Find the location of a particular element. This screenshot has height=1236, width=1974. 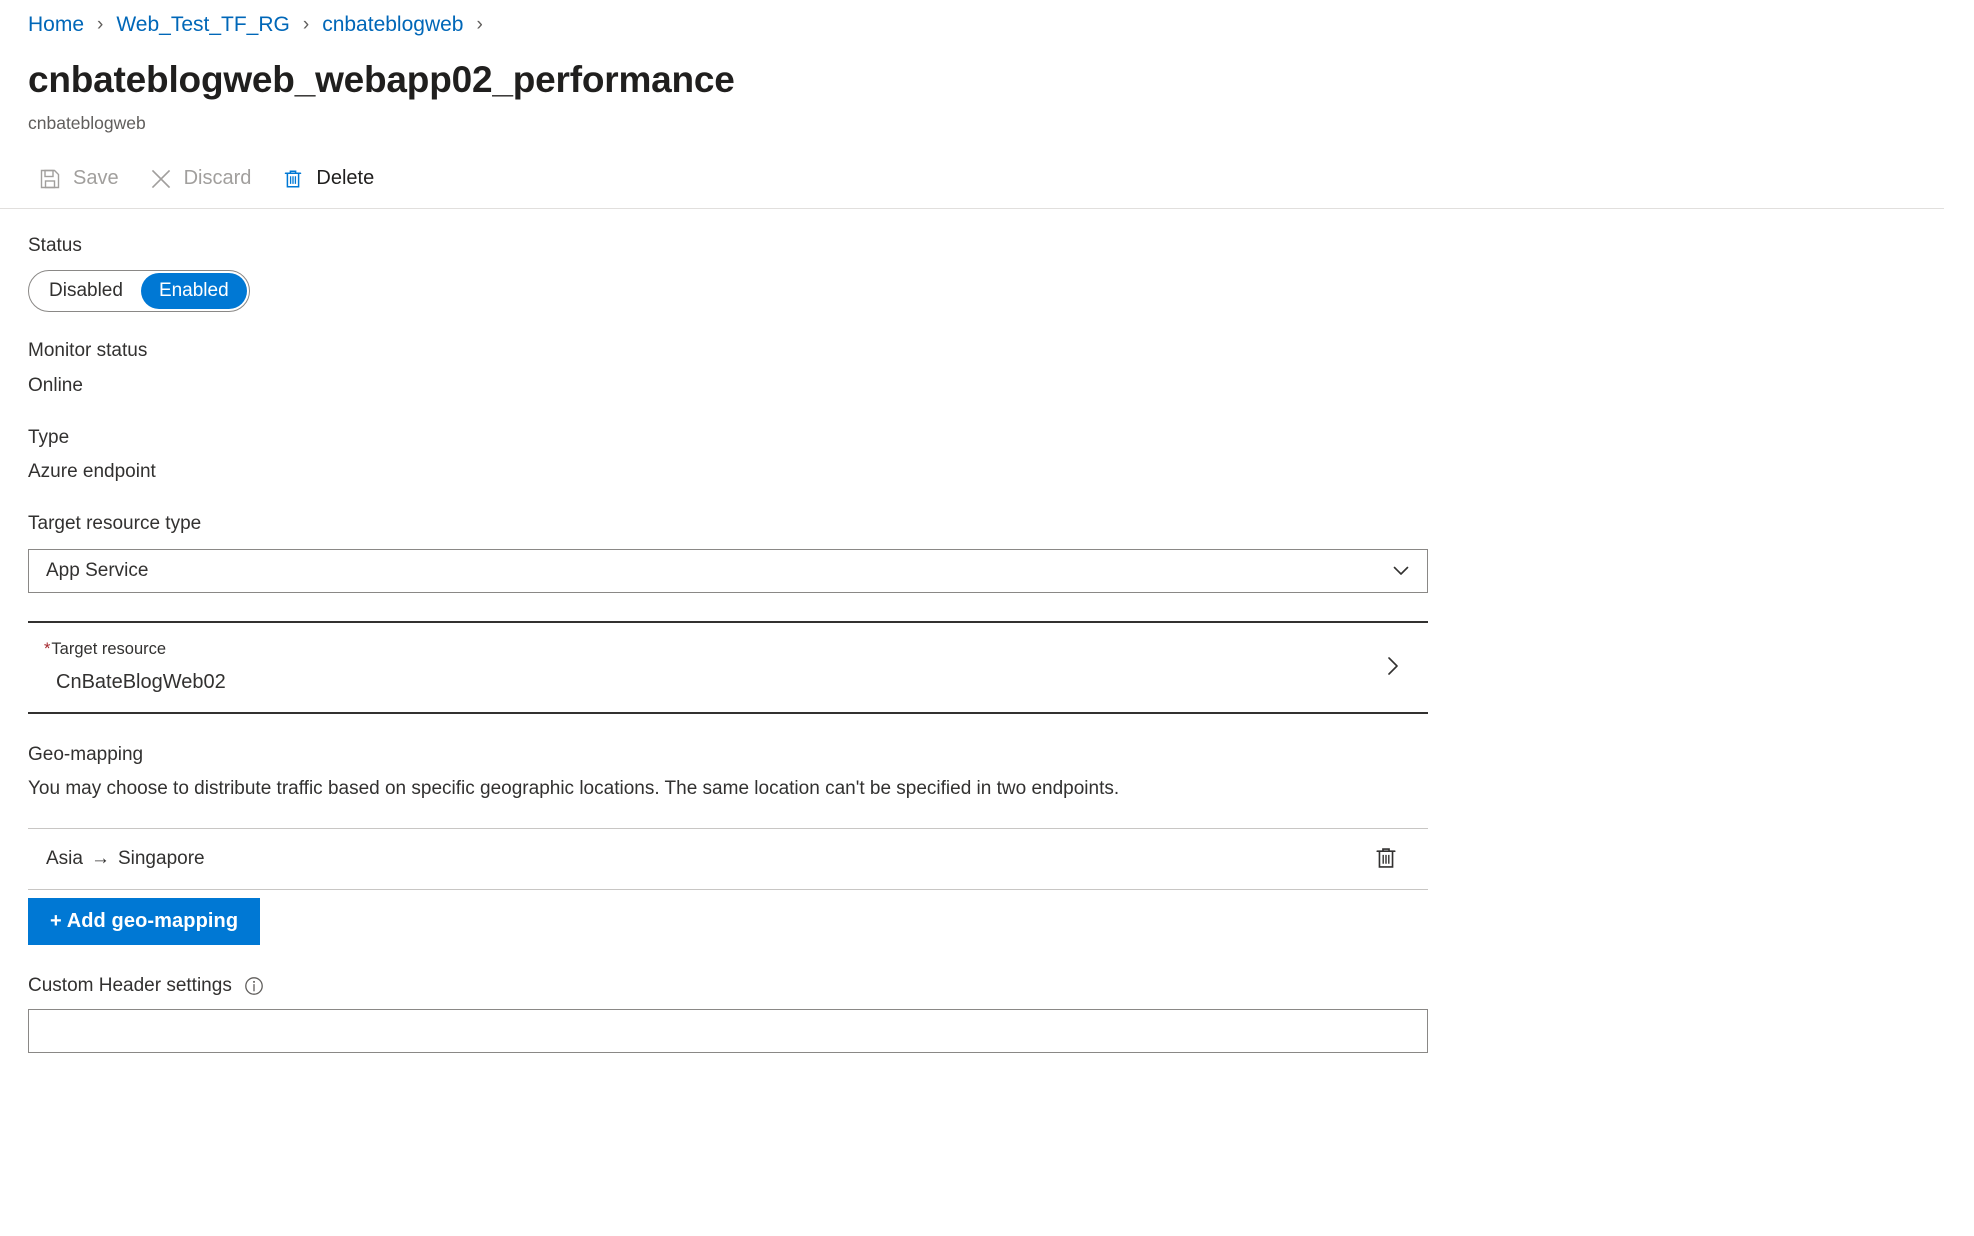

target-resource-label-text: Target resource is located at coordinates (109, 648).